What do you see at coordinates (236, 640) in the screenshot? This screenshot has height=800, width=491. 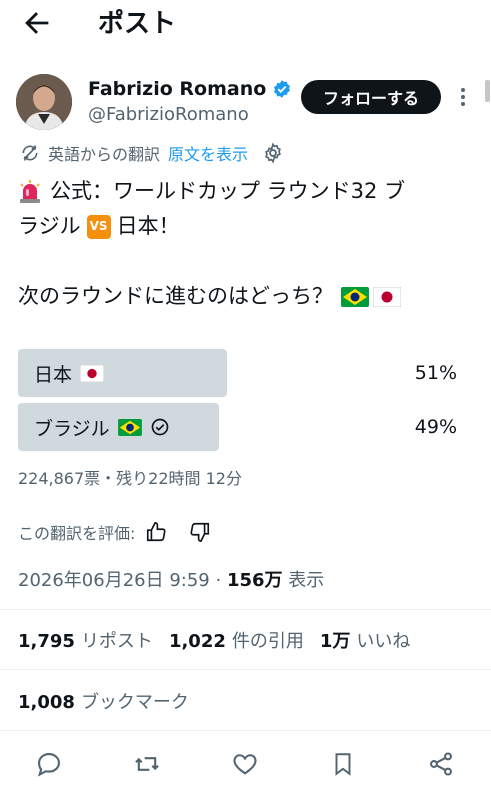 I see `quotes-stat: 1,022 件の引用` at bounding box center [236, 640].